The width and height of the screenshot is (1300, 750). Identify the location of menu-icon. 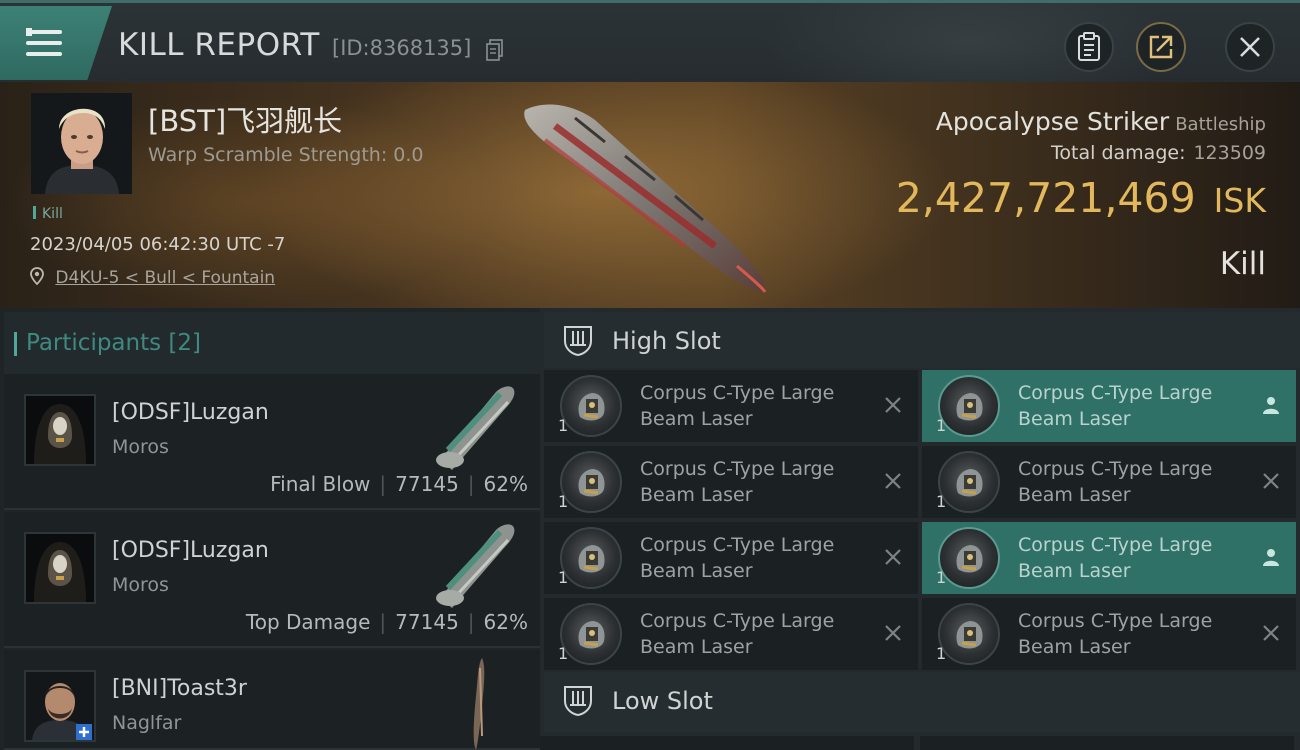
(44, 42).